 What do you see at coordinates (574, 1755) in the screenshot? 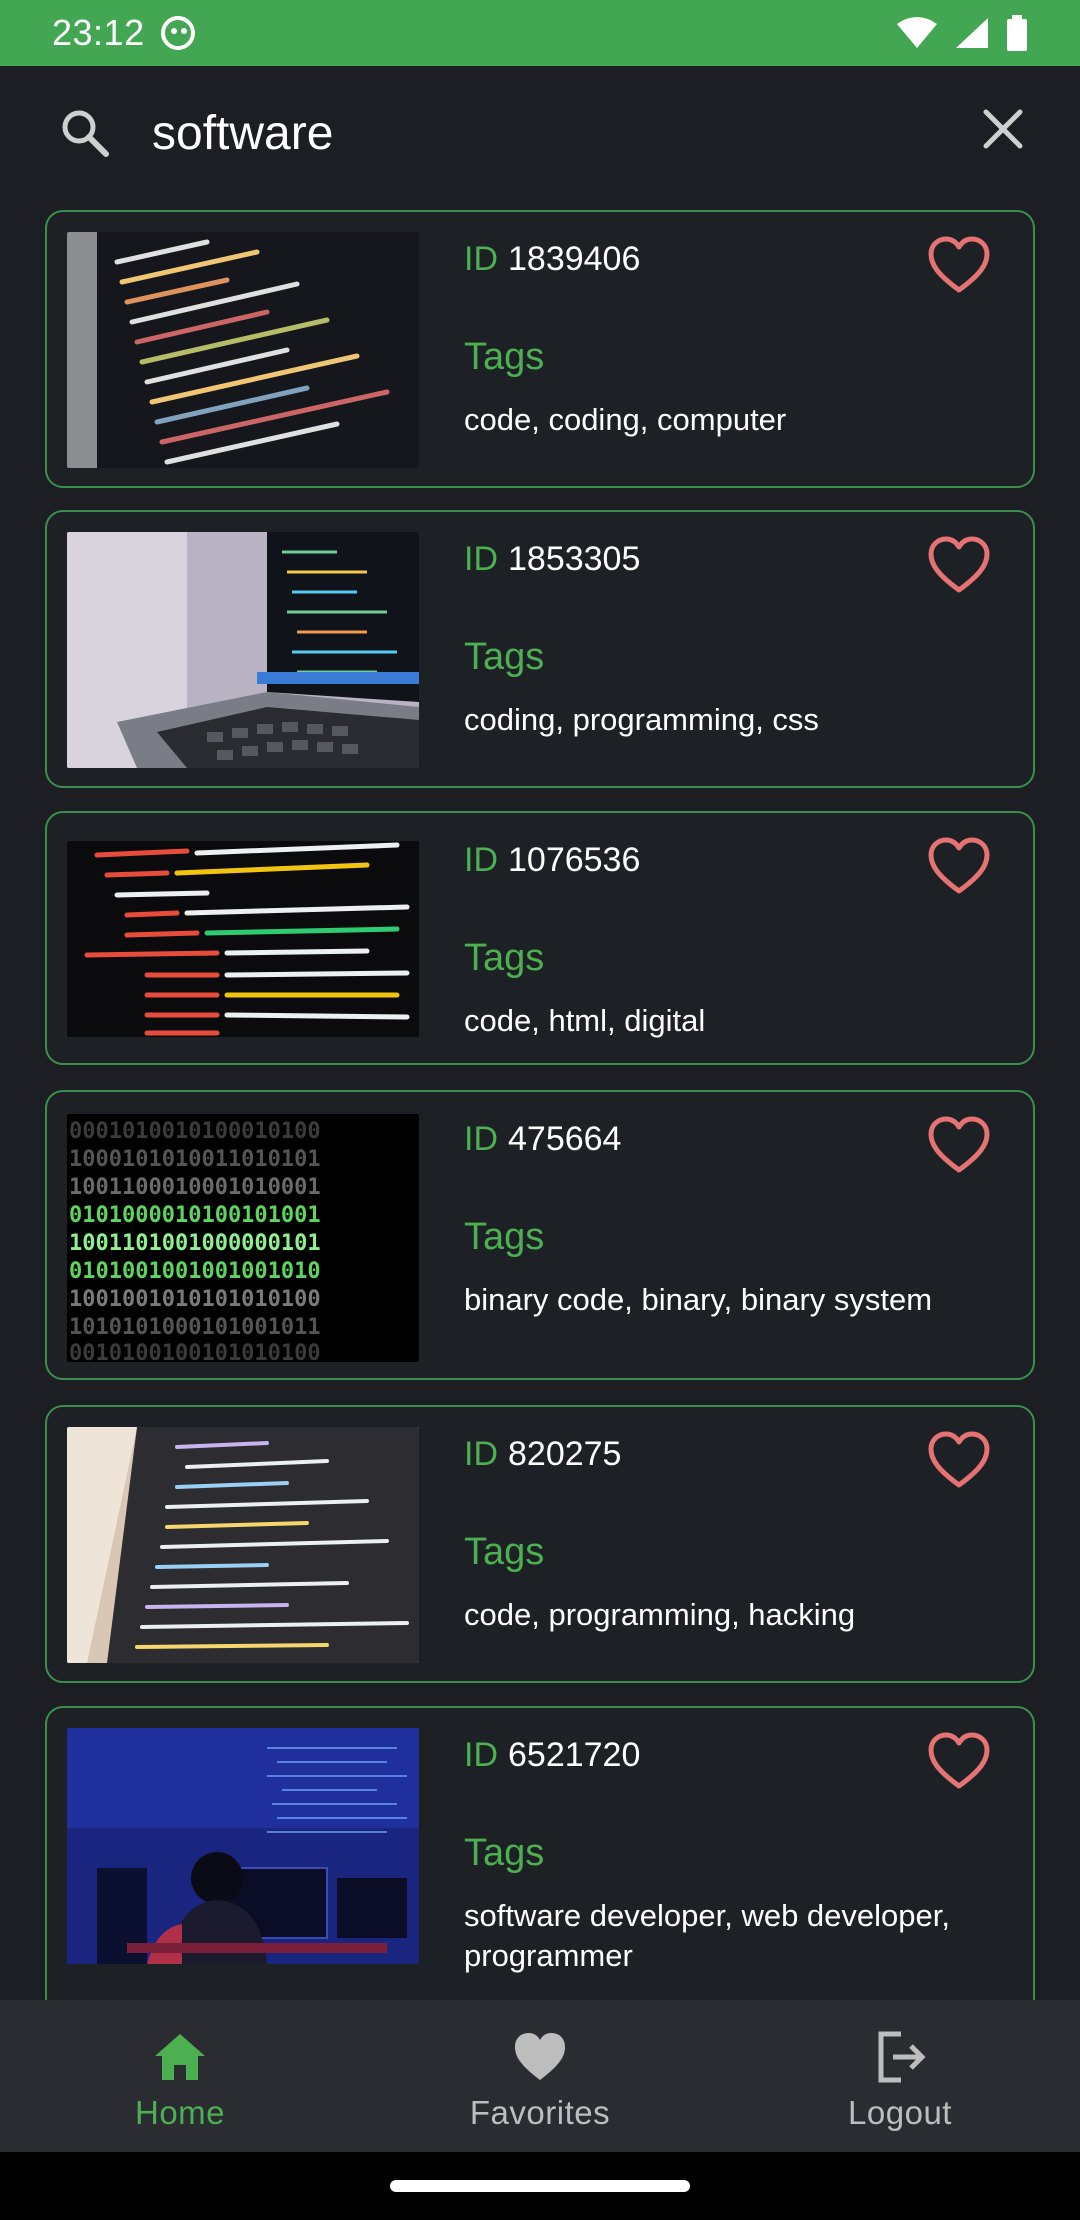
I see `id-value: 6521720` at bounding box center [574, 1755].